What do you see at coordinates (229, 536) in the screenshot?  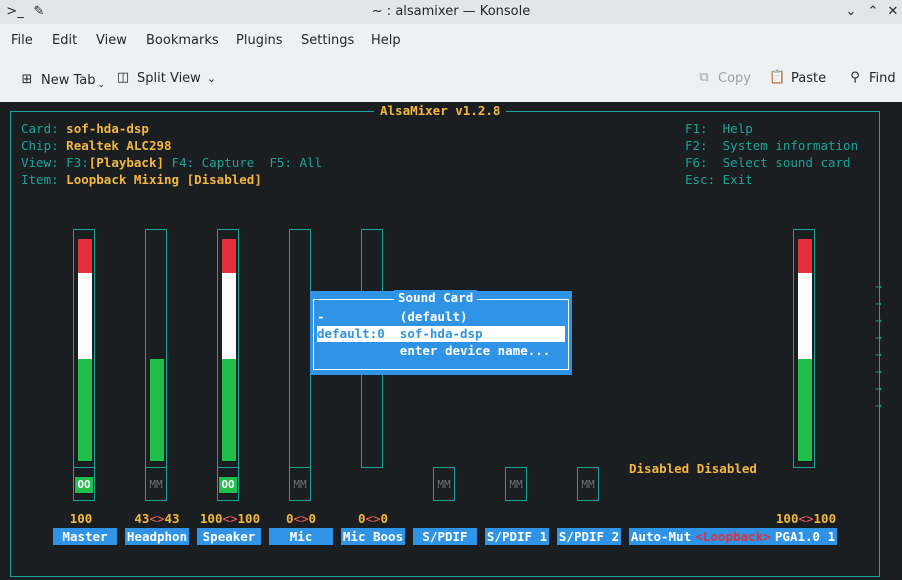 I see `control-name-speaker: Speaker` at bounding box center [229, 536].